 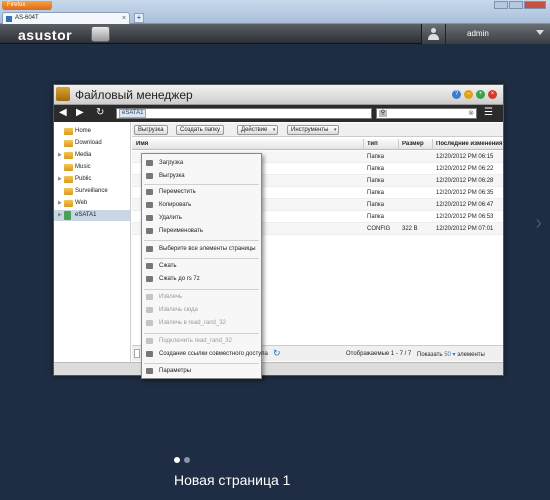 I want to click on page-size-select: 50, so click(x=447, y=355).